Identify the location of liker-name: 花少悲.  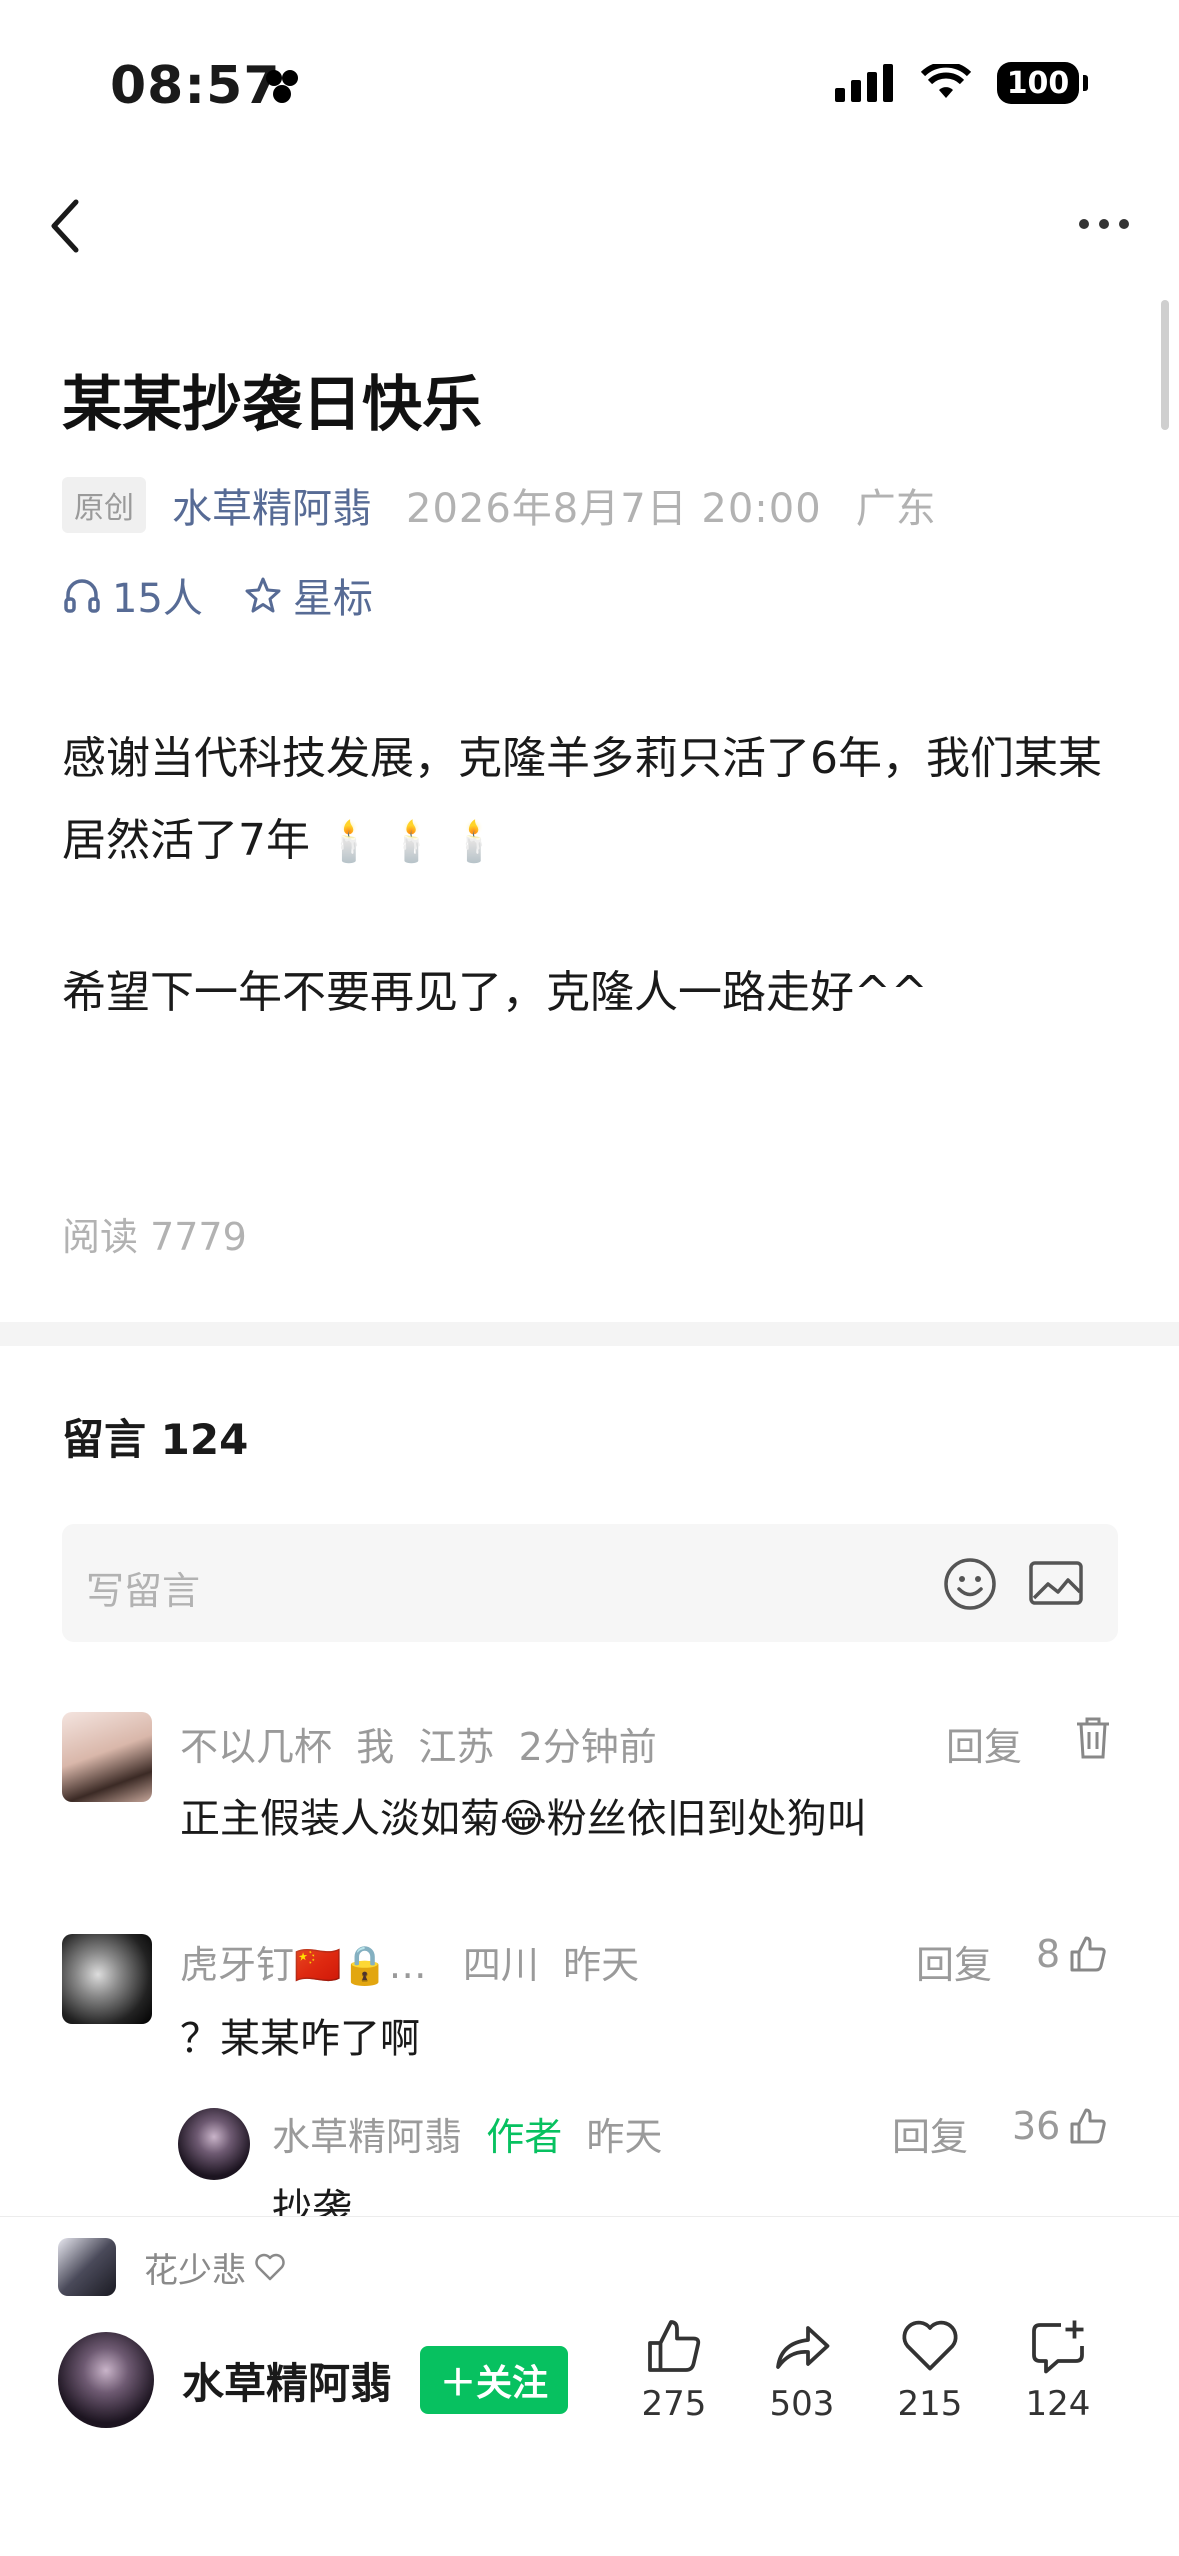
(195, 2270).